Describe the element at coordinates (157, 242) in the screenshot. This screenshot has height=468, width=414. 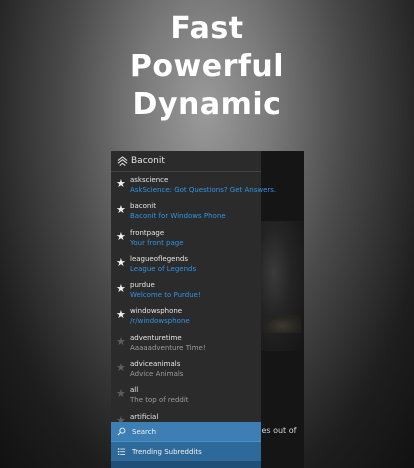
I see `subreddit-description: Your front page` at that location.